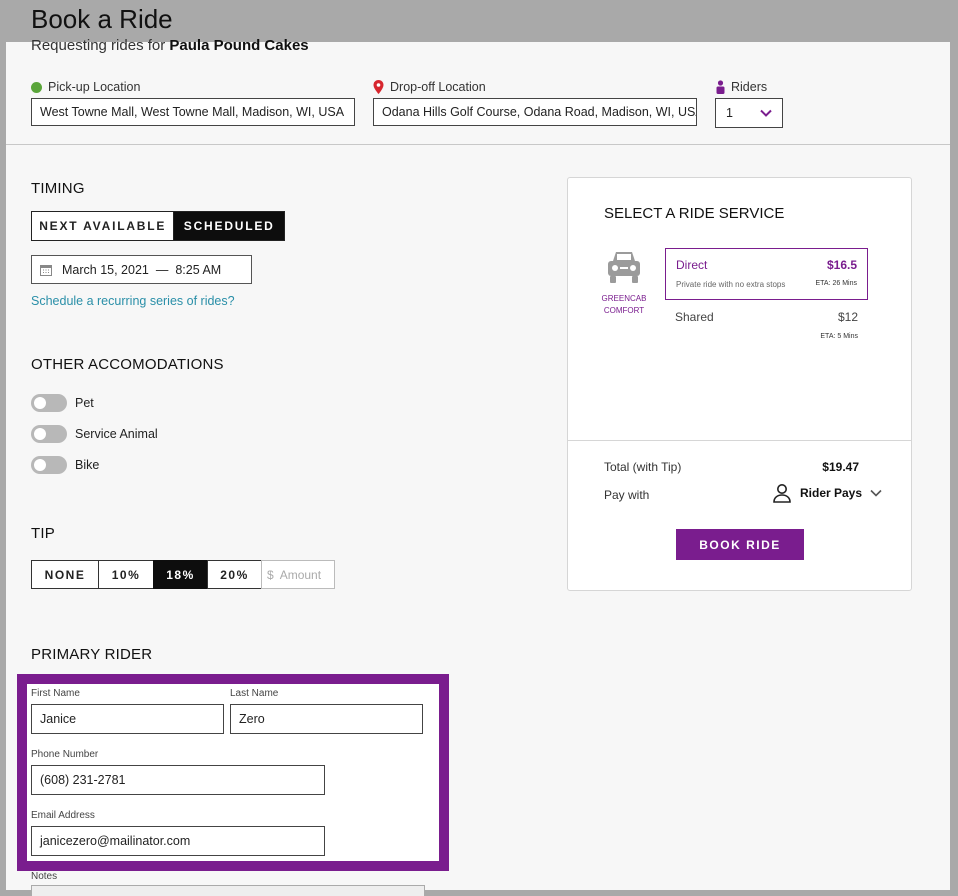 This screenshot has height=896, width=958. Describe the element at coordinates (378, 87) in the screenshot. I see `dropoff-pin-icon` at that location.